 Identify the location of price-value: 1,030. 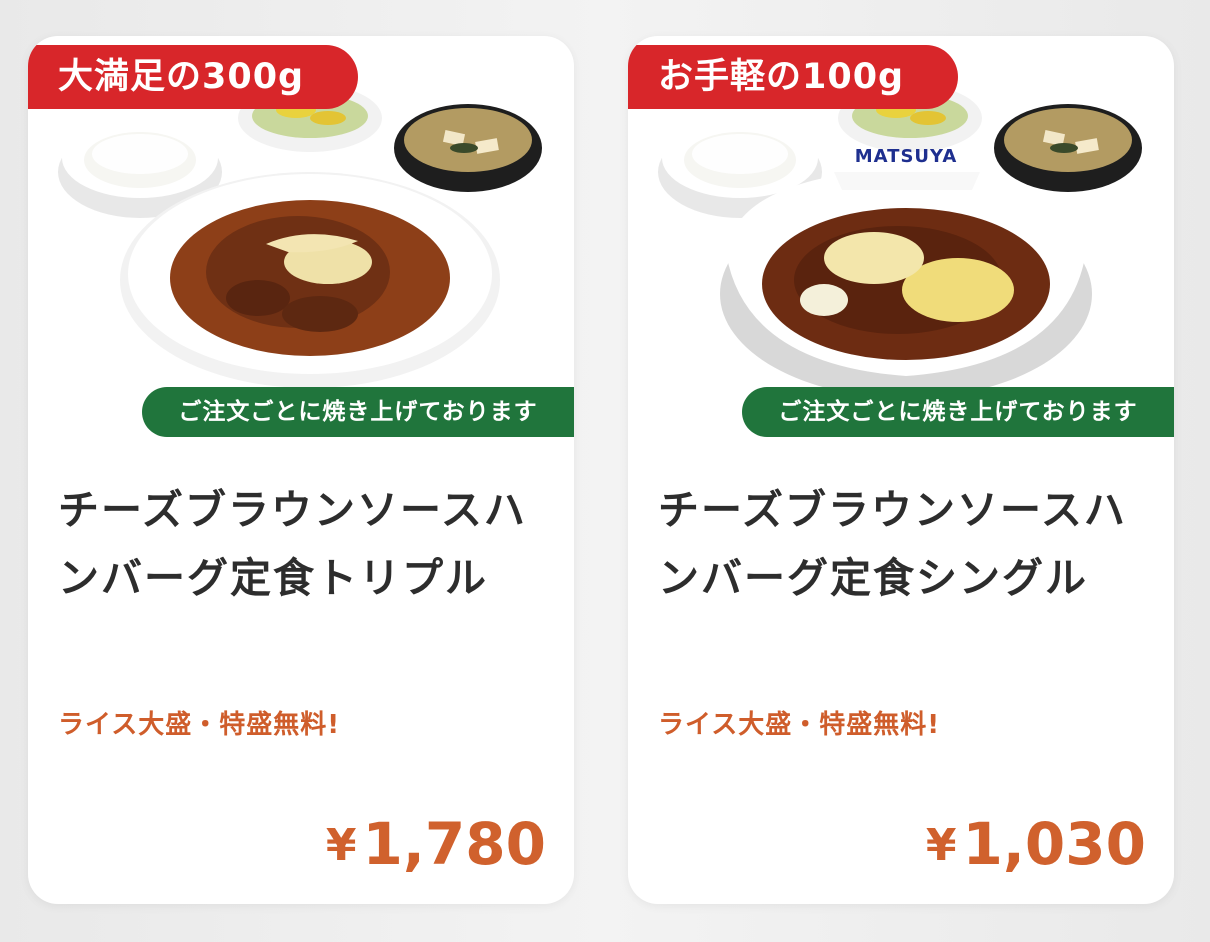
(1054, 844).